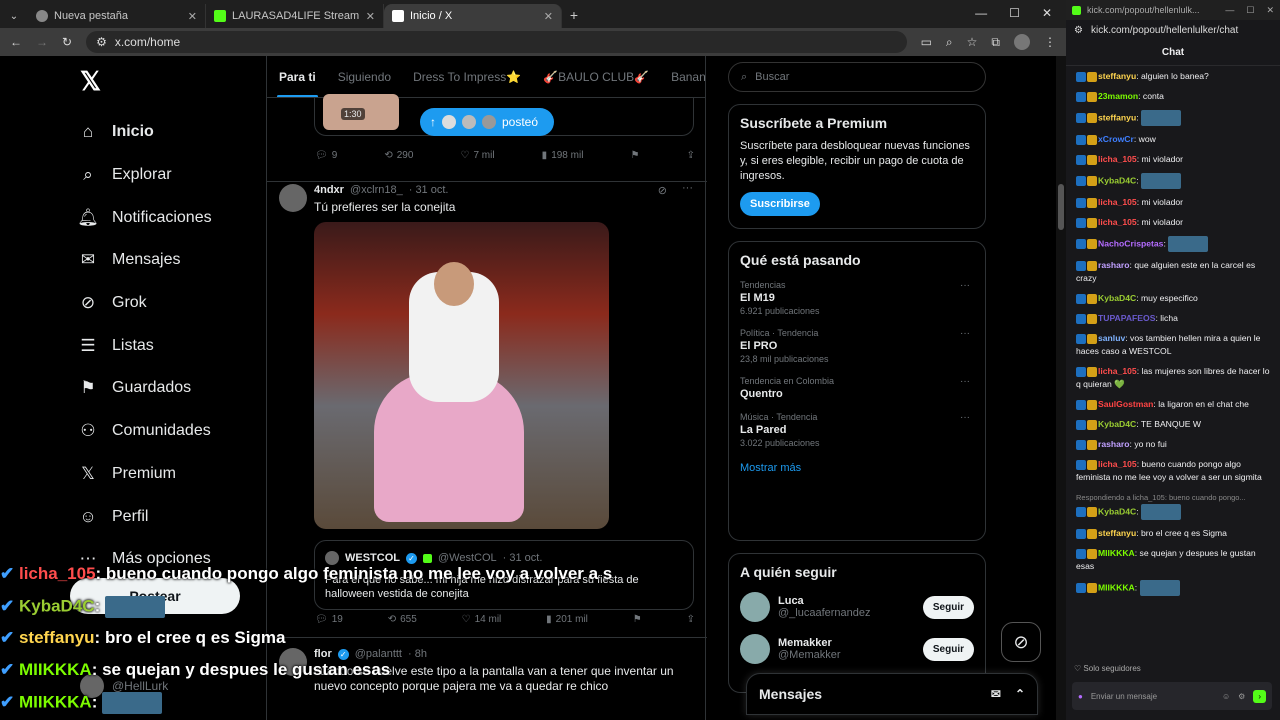  I want to click on tab-new: Nueva pestaña ✕, so click(117, 16).